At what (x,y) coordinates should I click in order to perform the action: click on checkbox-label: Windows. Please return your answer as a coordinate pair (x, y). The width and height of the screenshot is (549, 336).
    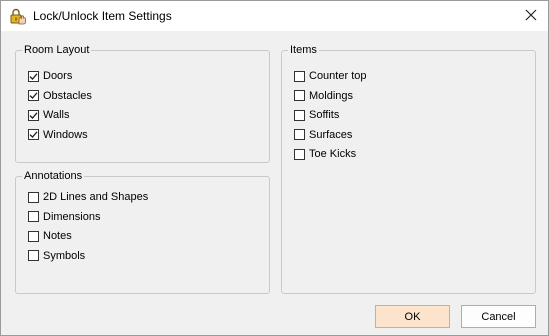
    Looking at the image, I should click on (65, 134).